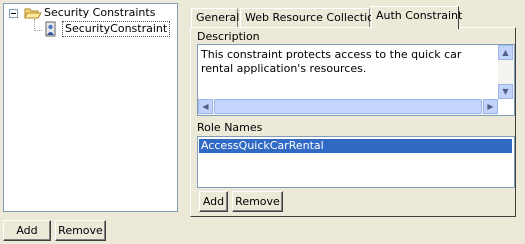 The image size is (525, 244). What do you see at coordinates (213, 201) in the screenshot?
I see `add-role-button: Add` at bounding box center [213, 201].